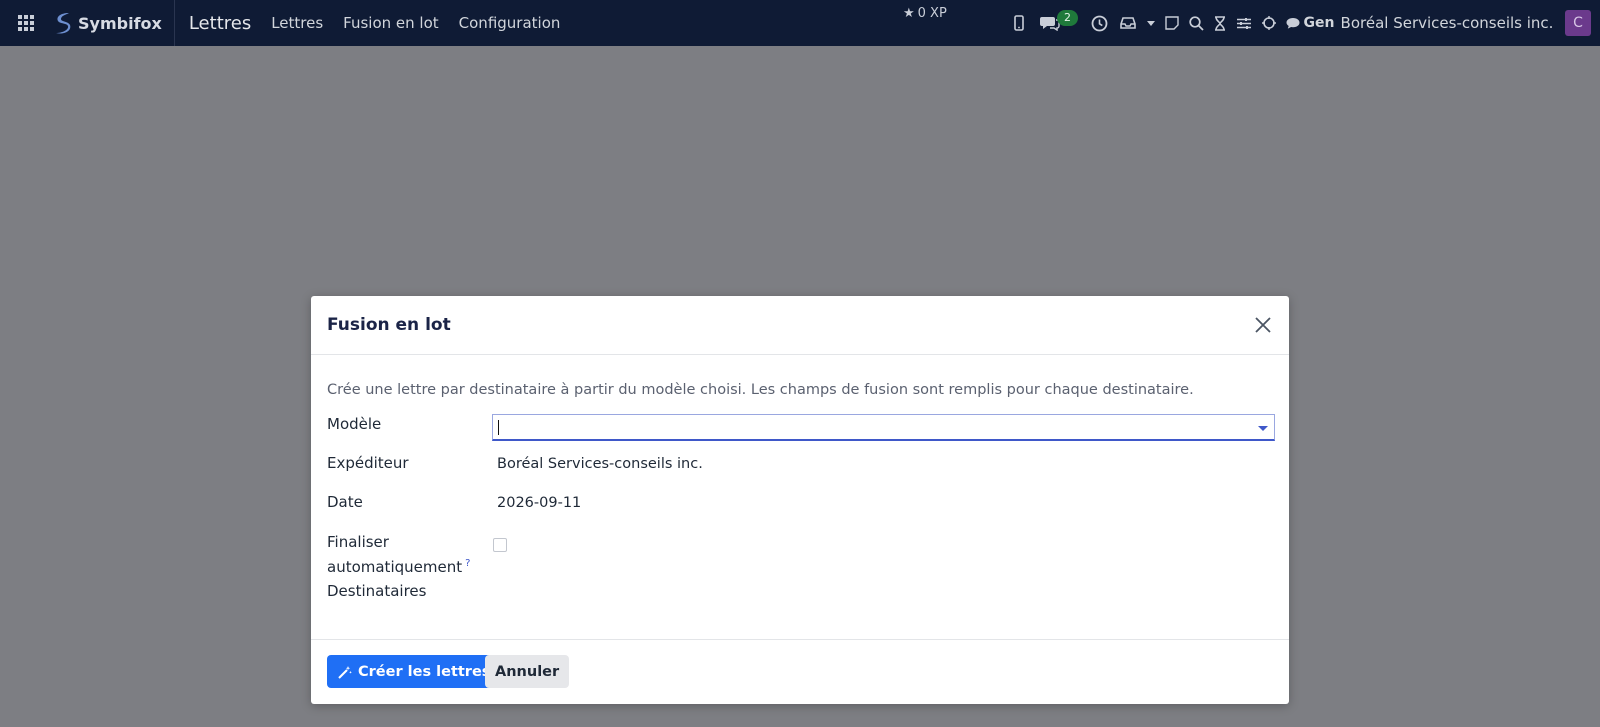 The image size is (1600, 727). What do you see at coordinates (800, 325) in the screenshot?
I see `dialog-header: Fusion en lot` at bounding box center [800, 325].